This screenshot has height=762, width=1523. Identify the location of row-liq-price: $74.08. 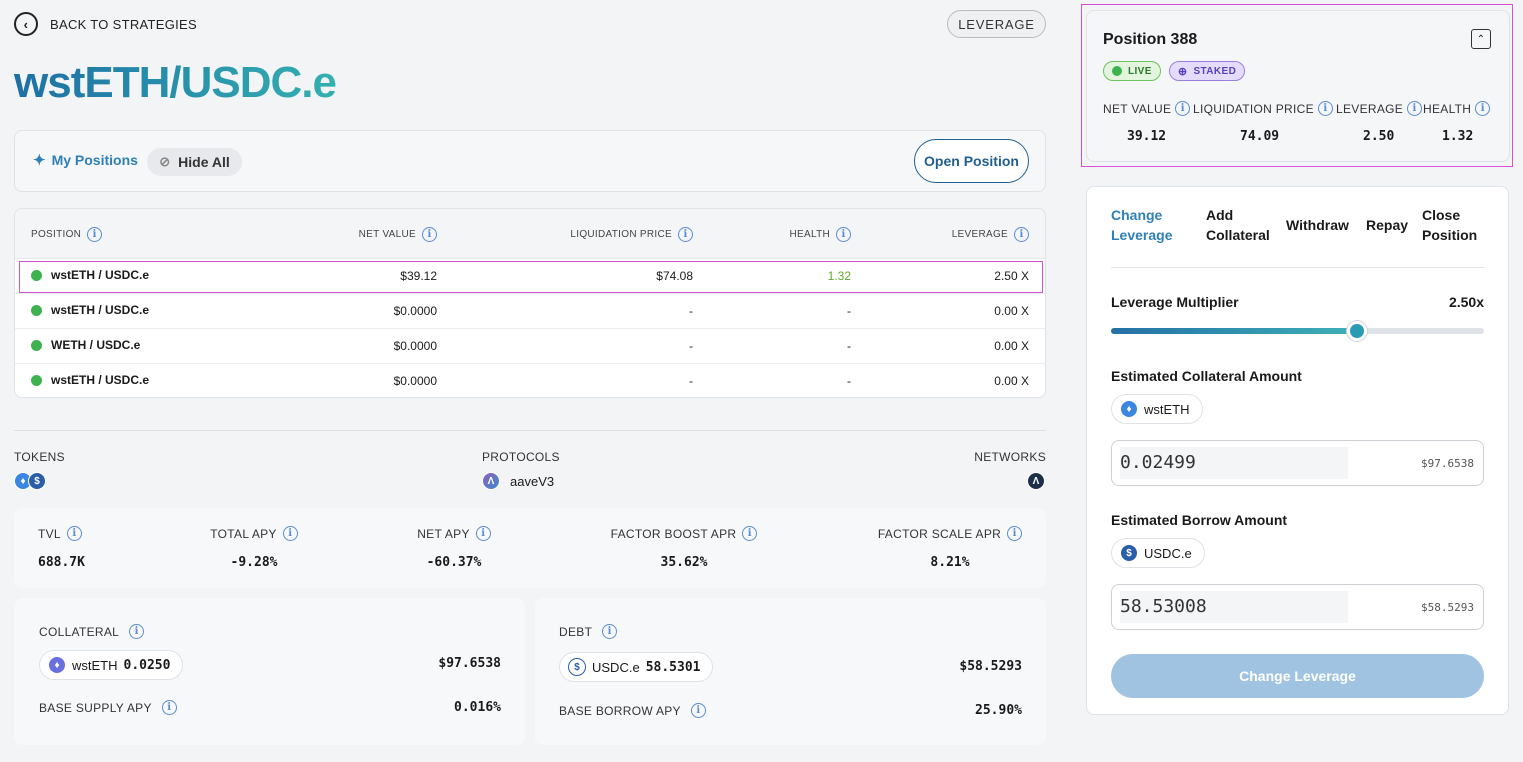
(674, 276).